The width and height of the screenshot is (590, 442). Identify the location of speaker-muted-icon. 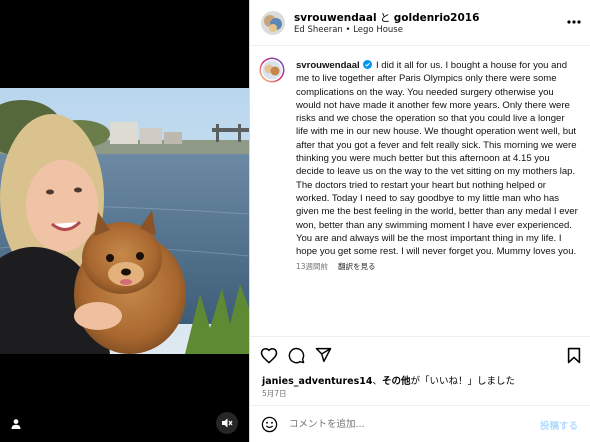
(227, 423).